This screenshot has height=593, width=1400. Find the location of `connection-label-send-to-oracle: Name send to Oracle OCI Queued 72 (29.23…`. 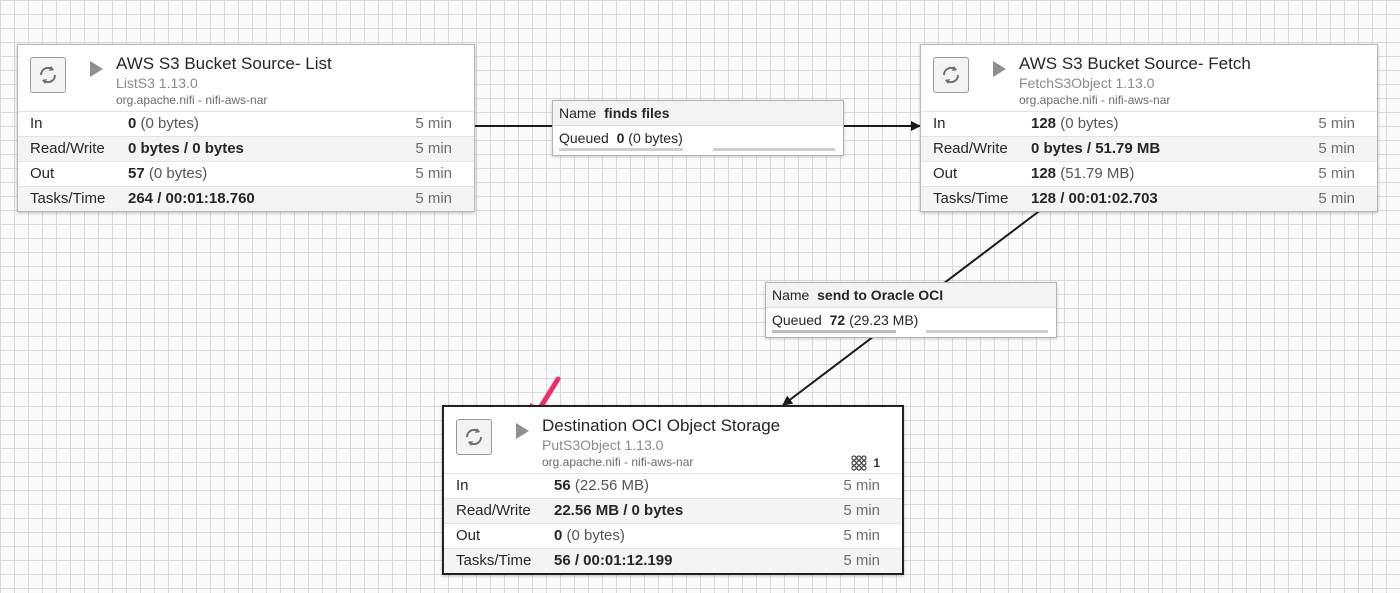

connection-label-send-to-oracle: Name send to Oracle OCI Queued 72 (29.23… is located at coordinates (911, 310).